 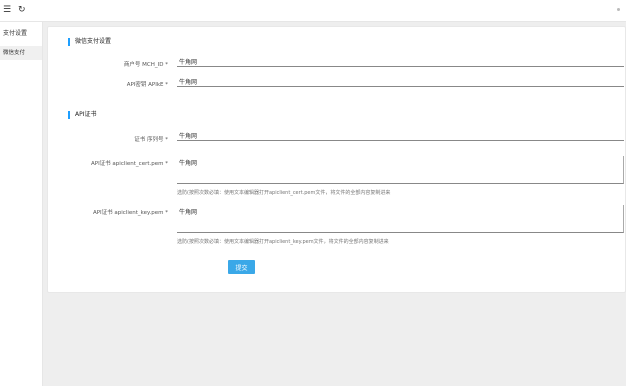 What do you see at coordinates (151, 140) in the screenshot?
I see `serial-label: 证书 序列号 *` at bounding box center [151, 140].